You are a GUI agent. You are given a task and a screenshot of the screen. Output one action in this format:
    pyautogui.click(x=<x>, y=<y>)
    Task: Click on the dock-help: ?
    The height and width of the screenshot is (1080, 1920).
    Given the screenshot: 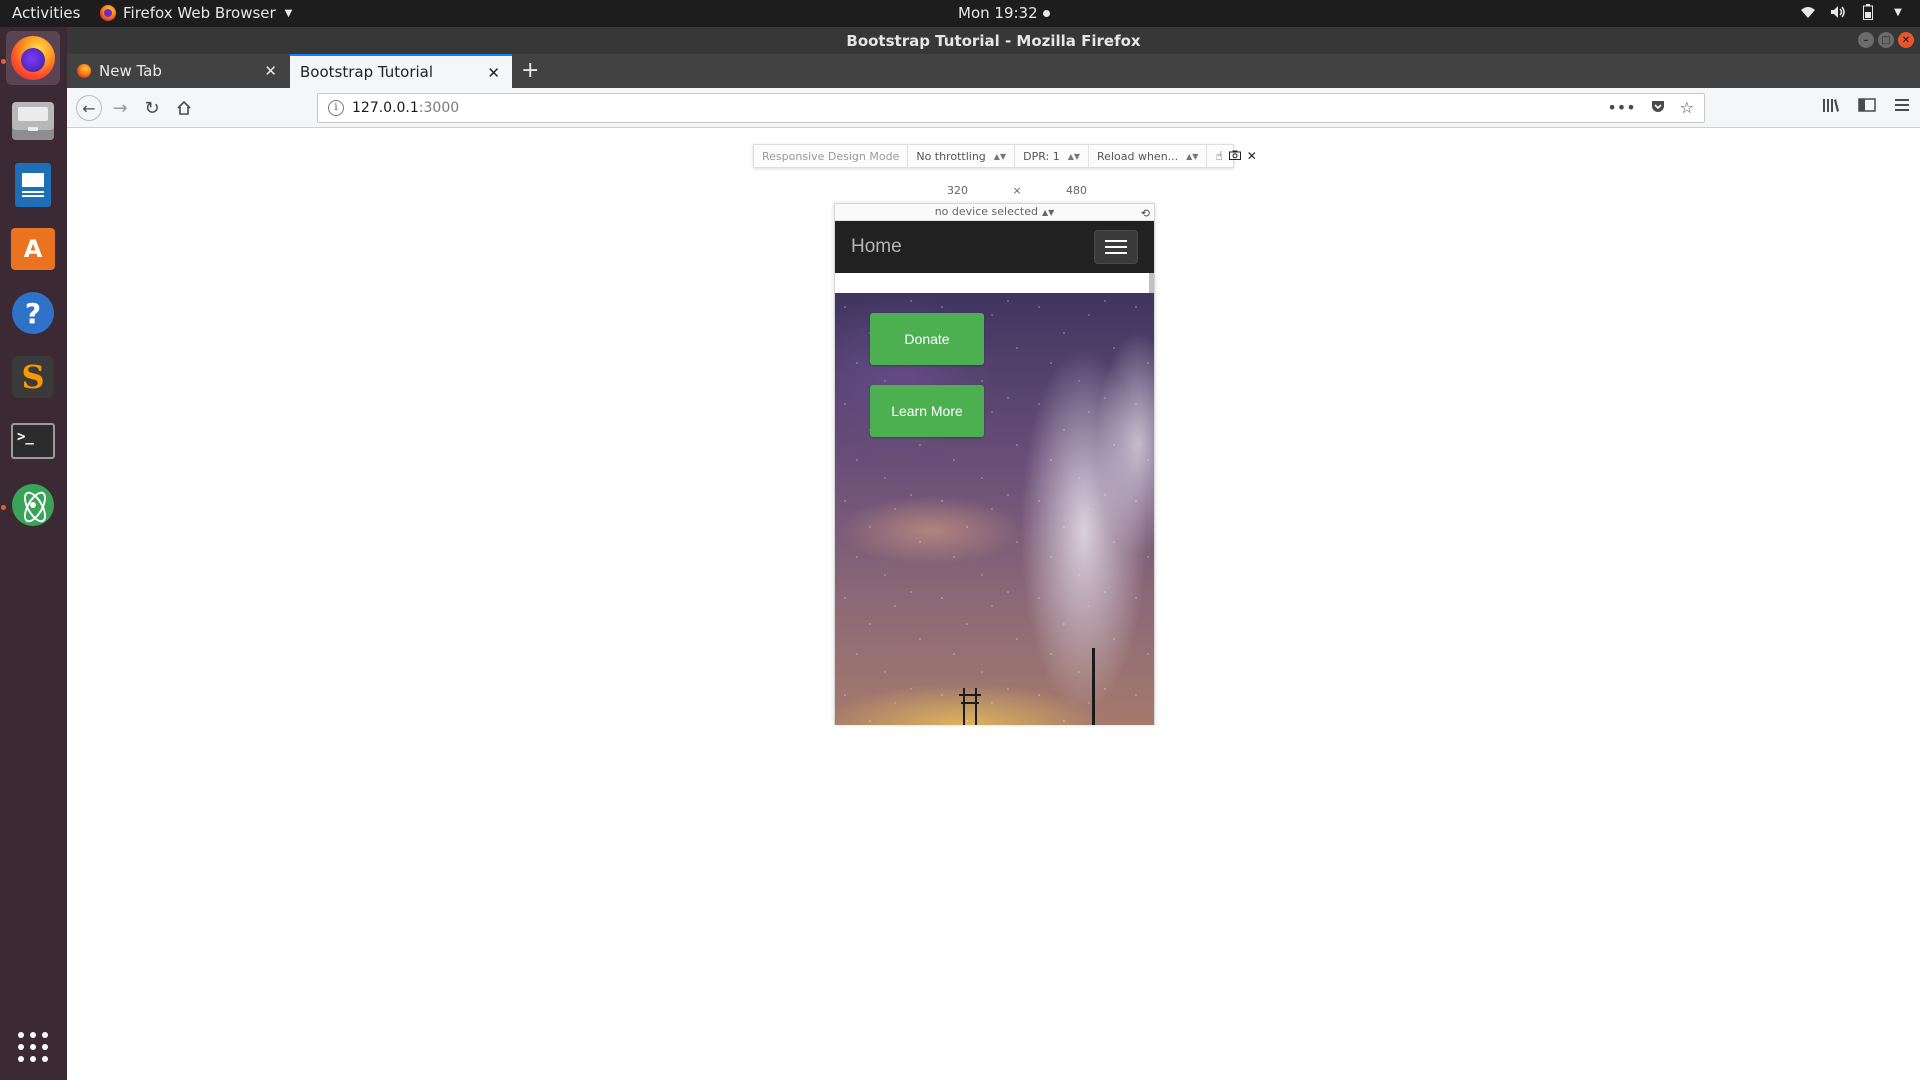 What is the action you would take?
    pyautogui.click(x=33, y=313)
    